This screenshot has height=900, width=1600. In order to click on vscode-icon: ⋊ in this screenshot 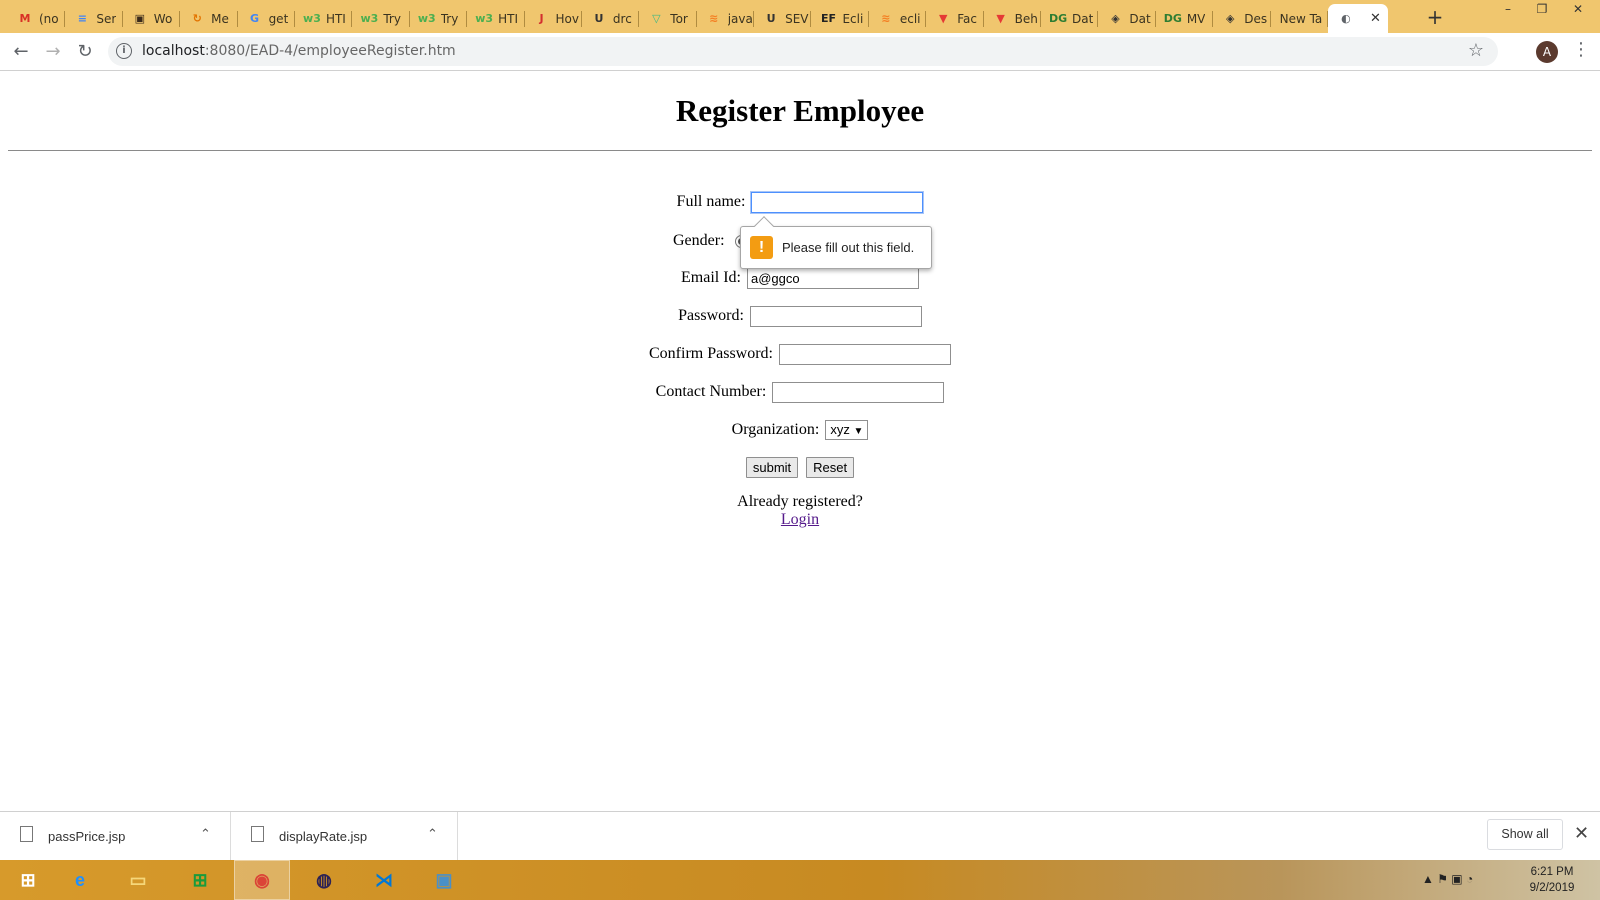, I will do `click(384, 879)`.